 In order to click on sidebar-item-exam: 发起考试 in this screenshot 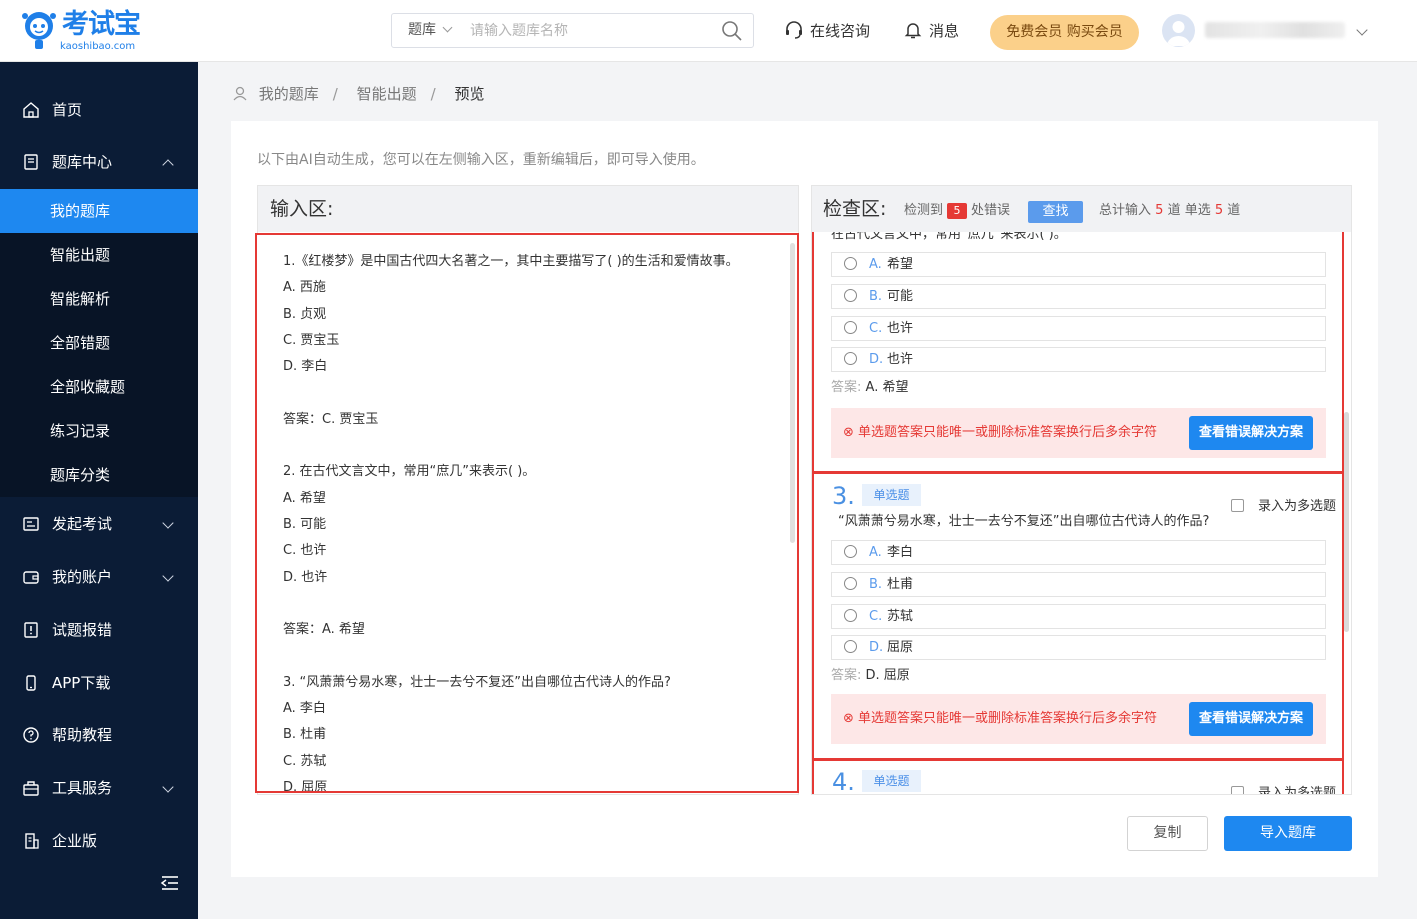, I will do `click(99, 524)`.